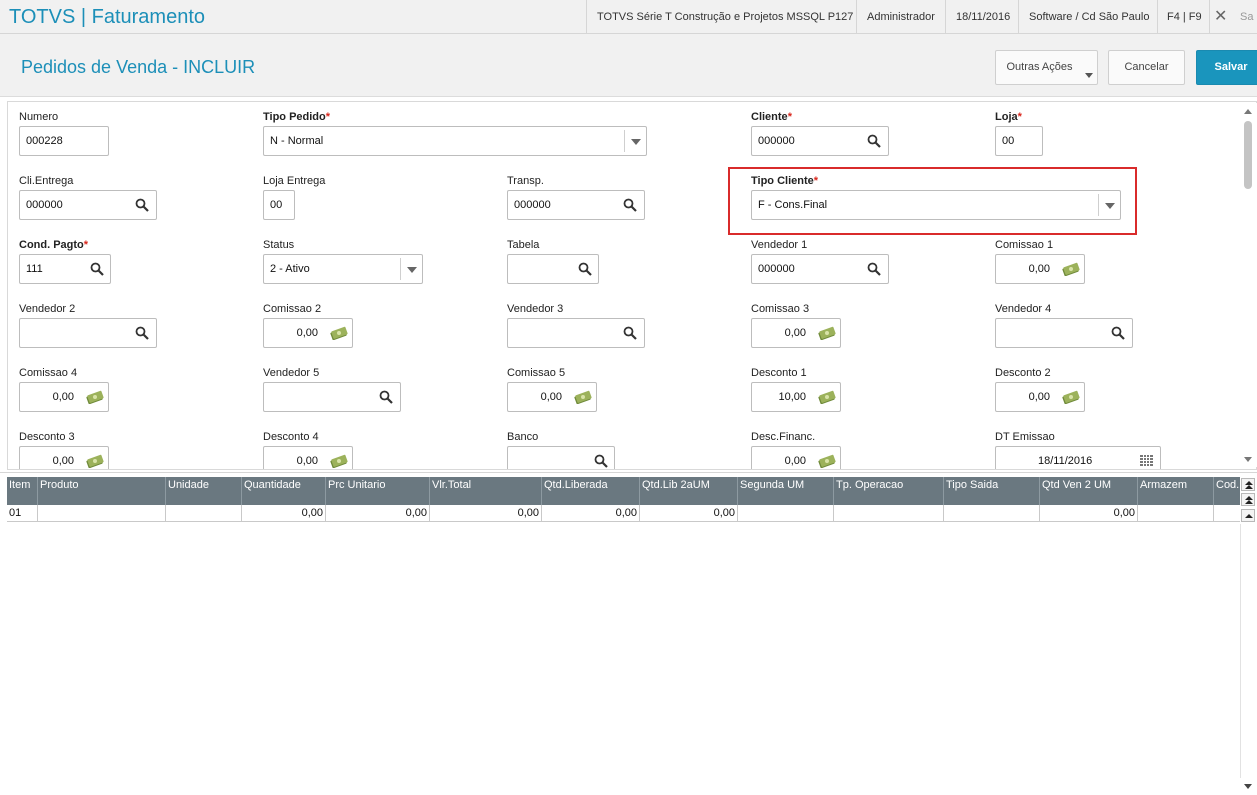 This screenshot has width=1257, height=795. Describe the element at coordinates (1248, 285) in the screenshot. I see `form-scrollbar` at that location.